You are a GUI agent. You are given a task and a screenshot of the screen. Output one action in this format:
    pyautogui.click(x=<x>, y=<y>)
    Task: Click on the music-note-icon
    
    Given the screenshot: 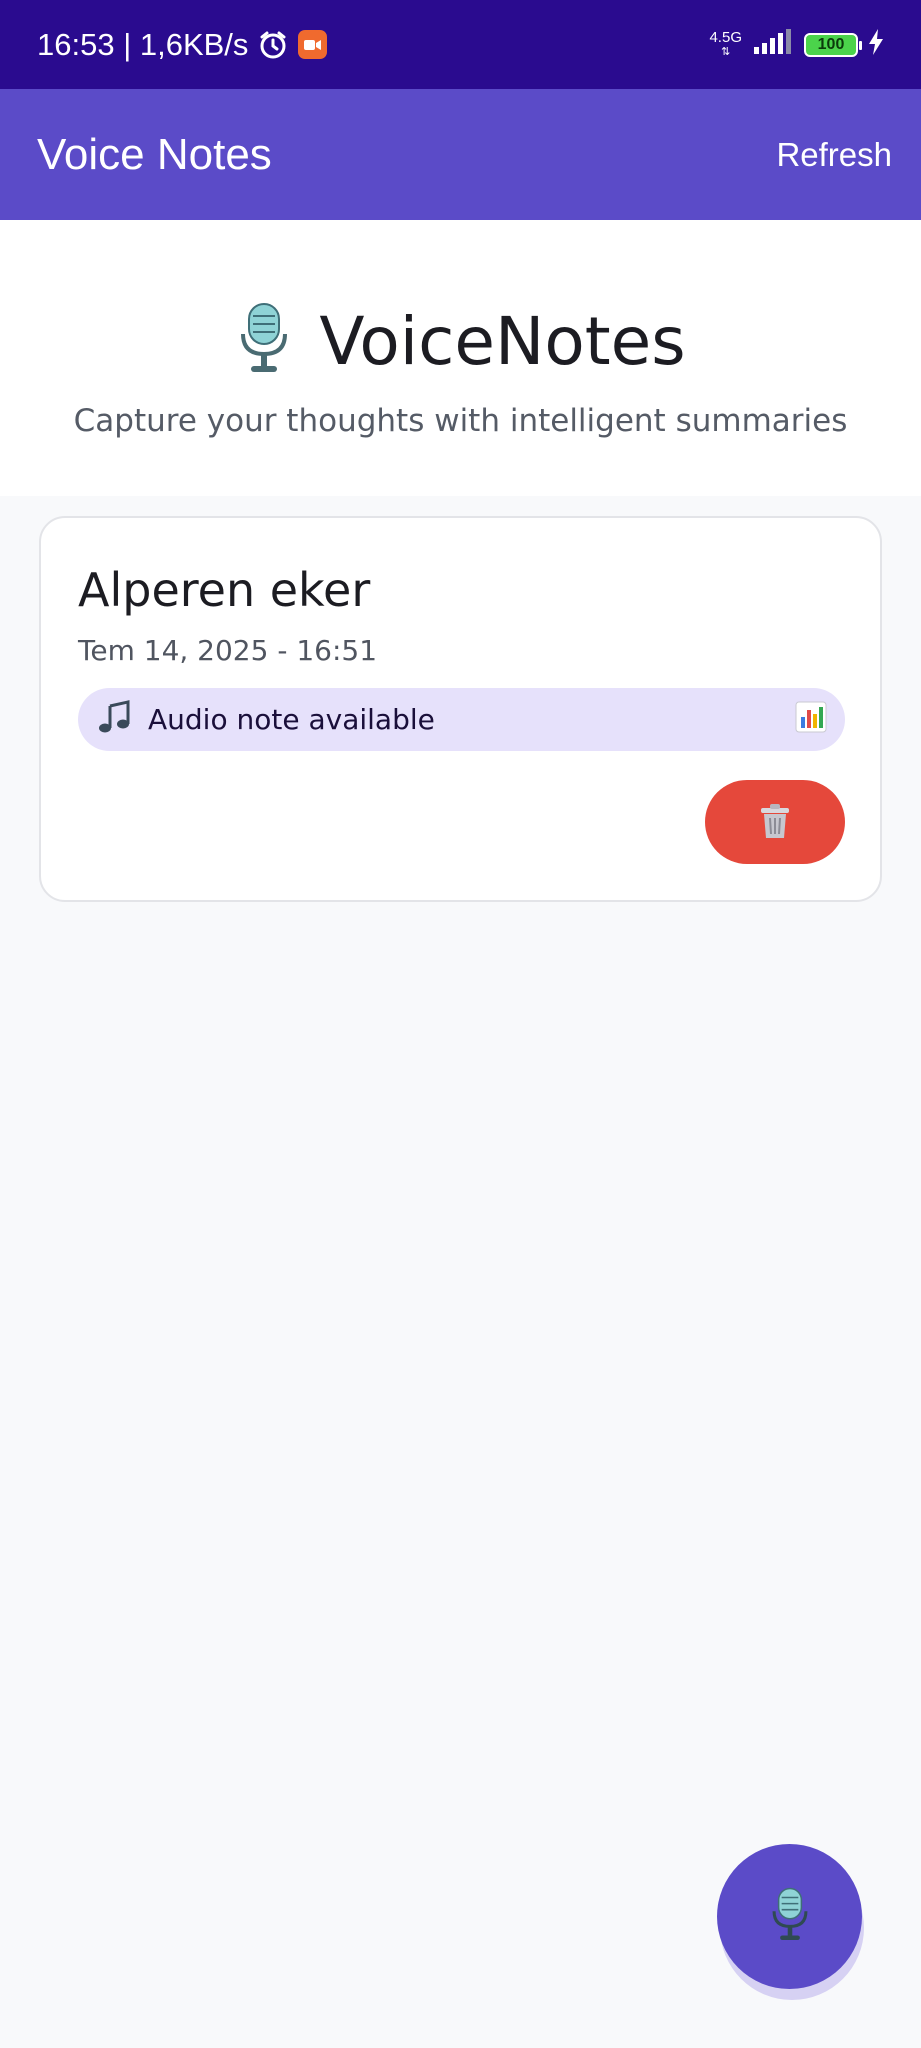 What is the action you would take?
    pyautogui.click(x=115, y=719)
    